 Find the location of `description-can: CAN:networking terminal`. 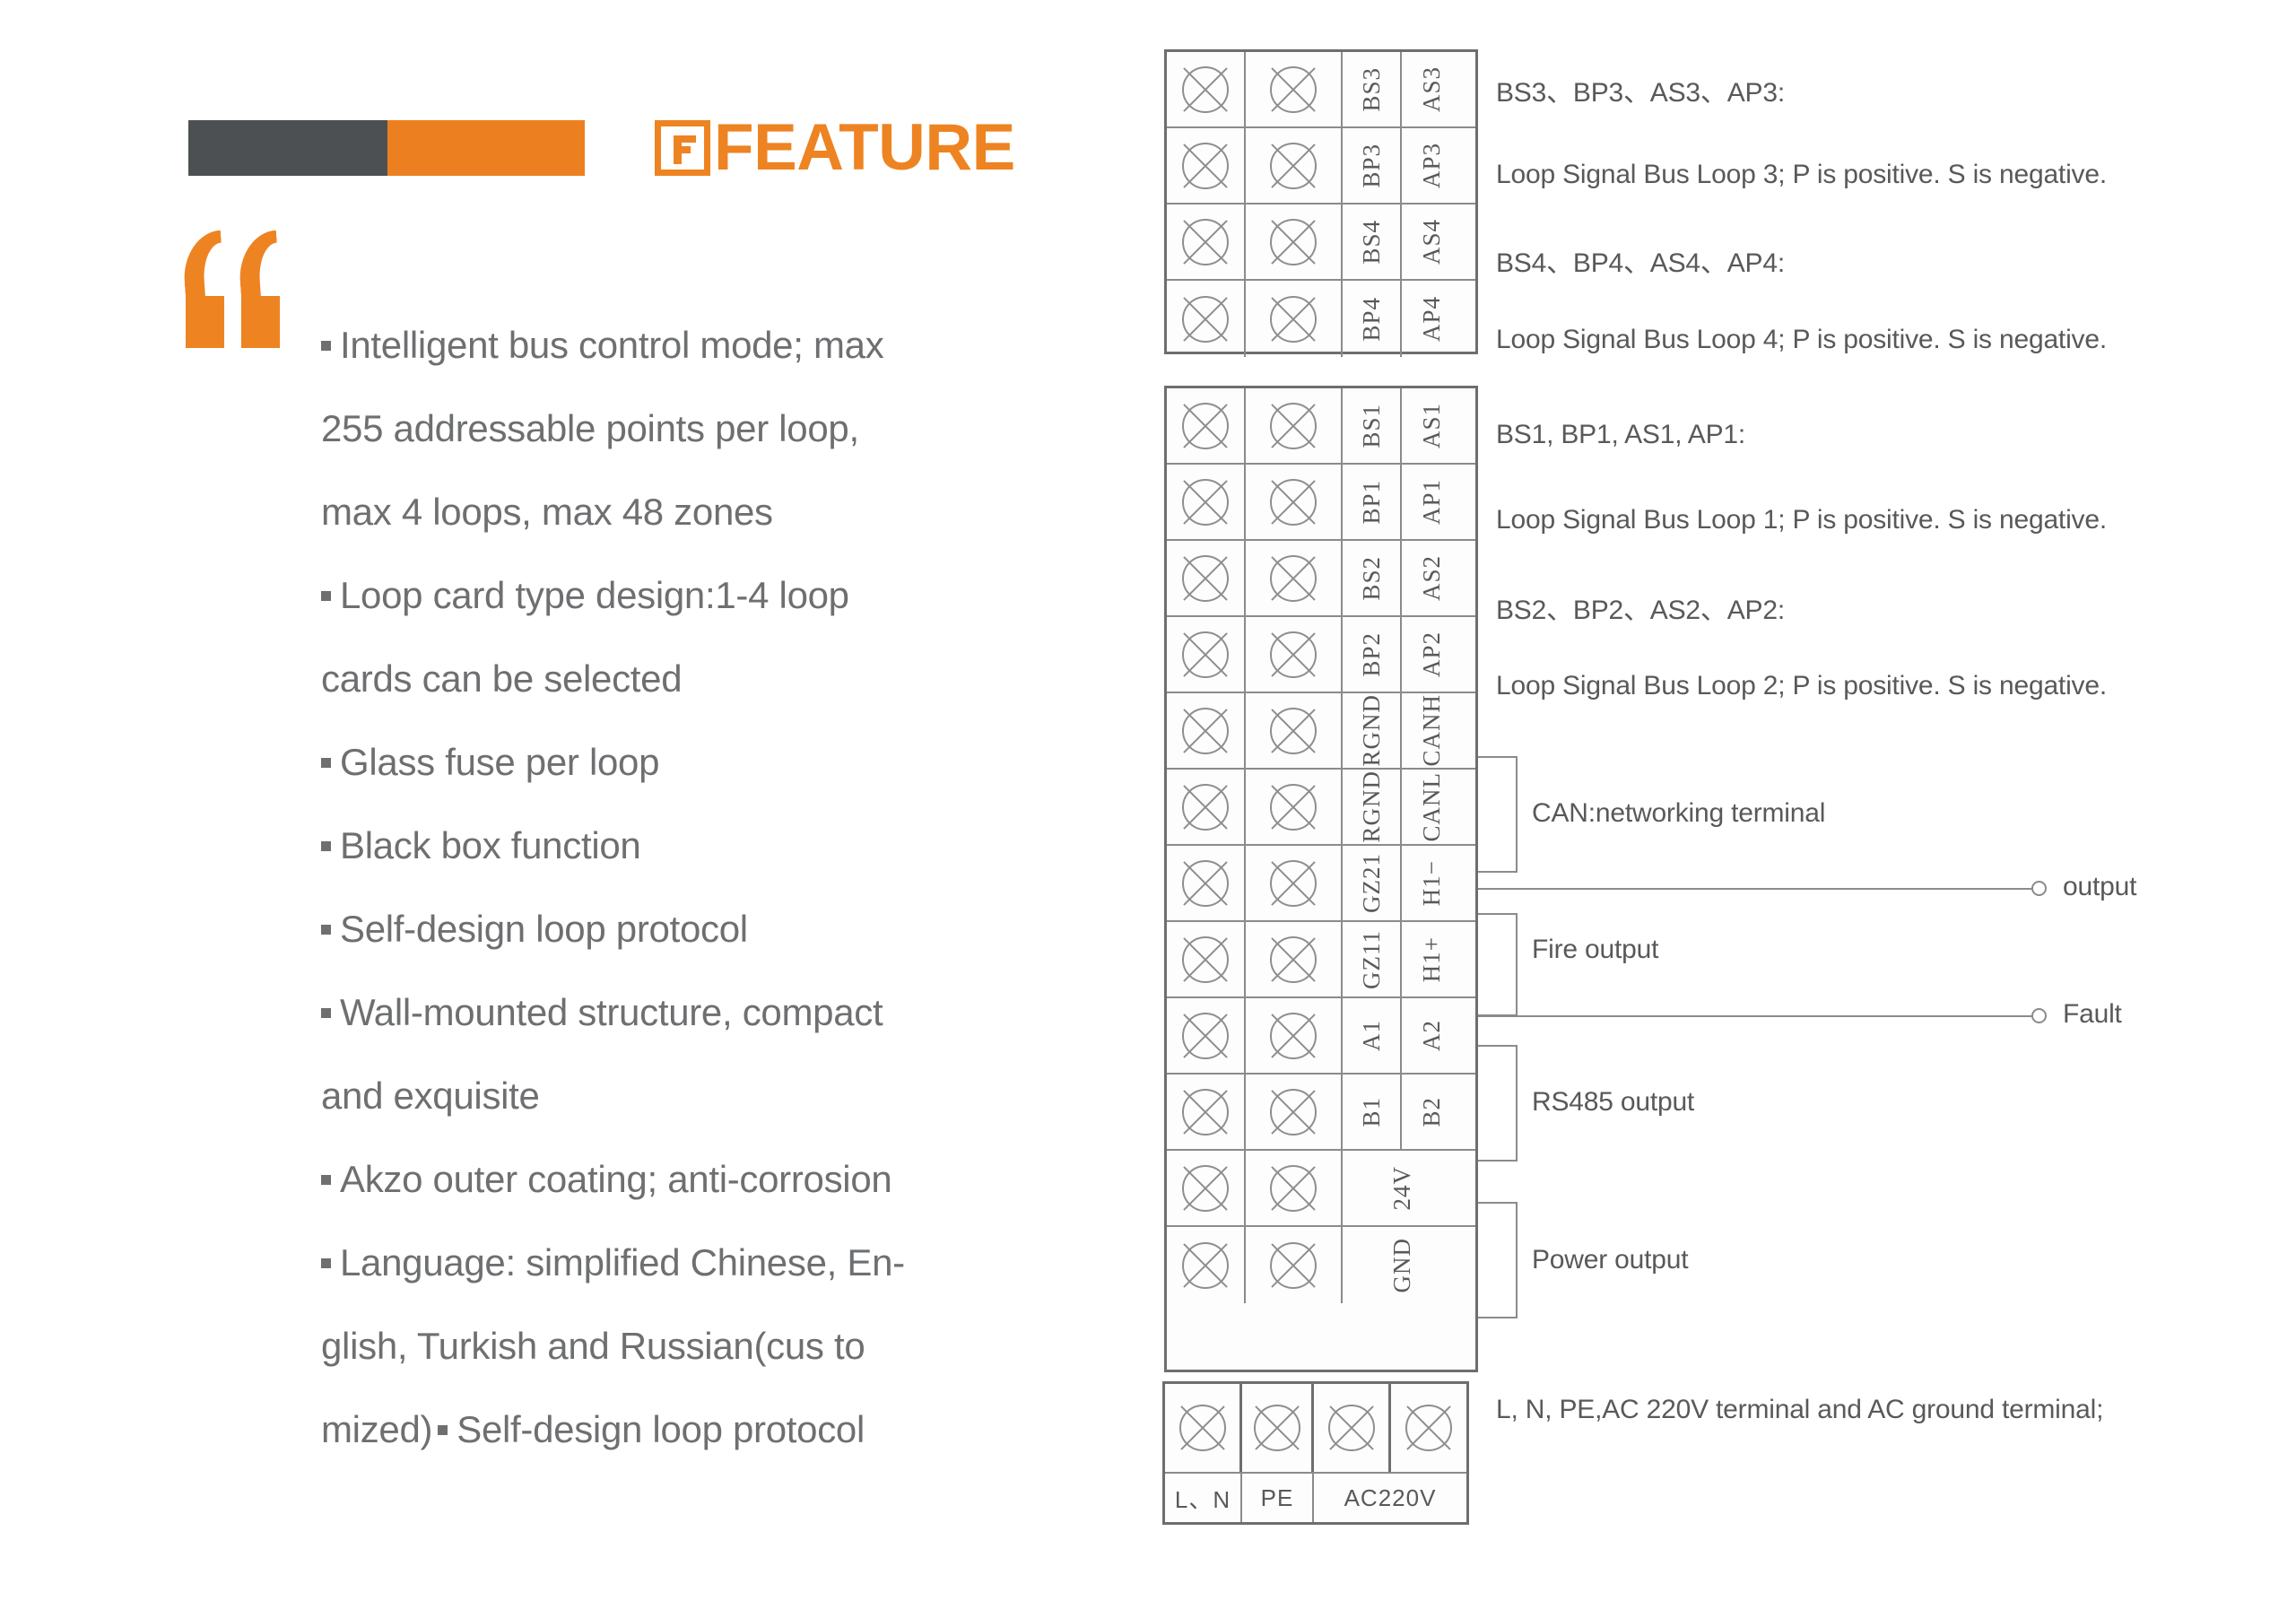

description-can: CAN:networking terminal is located at coordinates (1679, 813).